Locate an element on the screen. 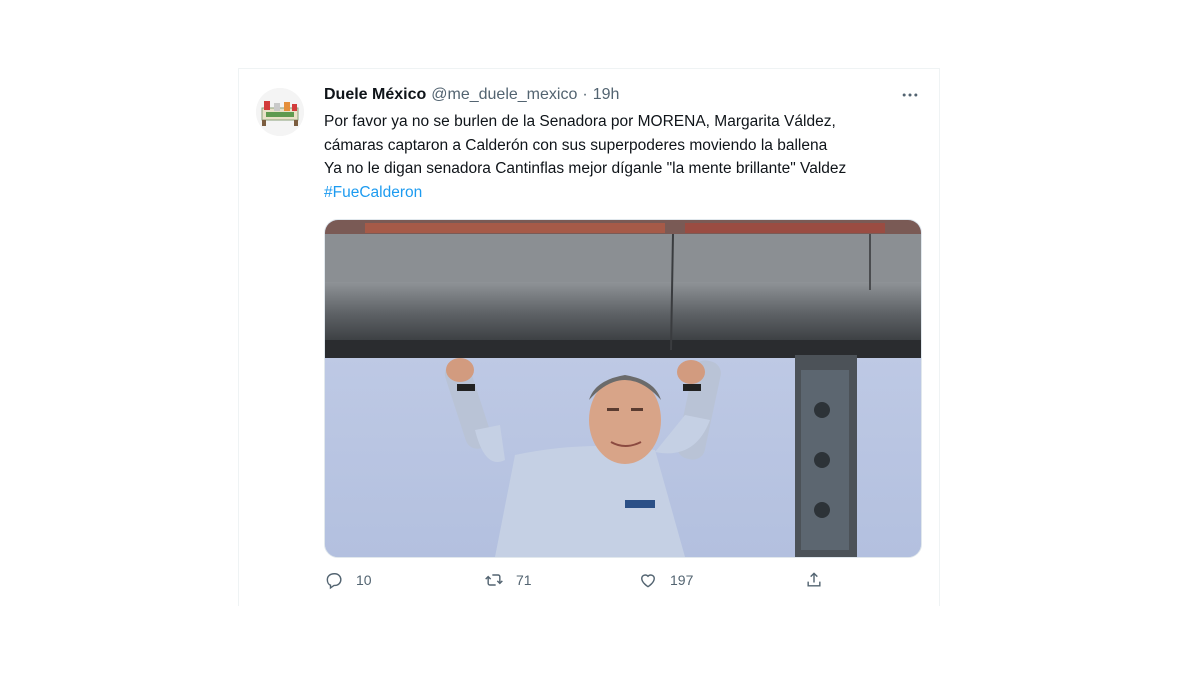 The height and width of the screenshot is (675, 1200). share-button is located at coordinates (814, 580).